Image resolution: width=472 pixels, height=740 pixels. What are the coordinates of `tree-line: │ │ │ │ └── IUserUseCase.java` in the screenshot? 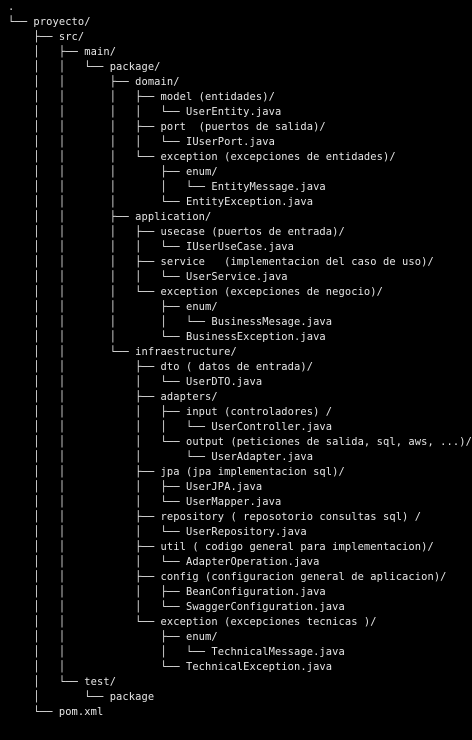 It's located at (151, 247).